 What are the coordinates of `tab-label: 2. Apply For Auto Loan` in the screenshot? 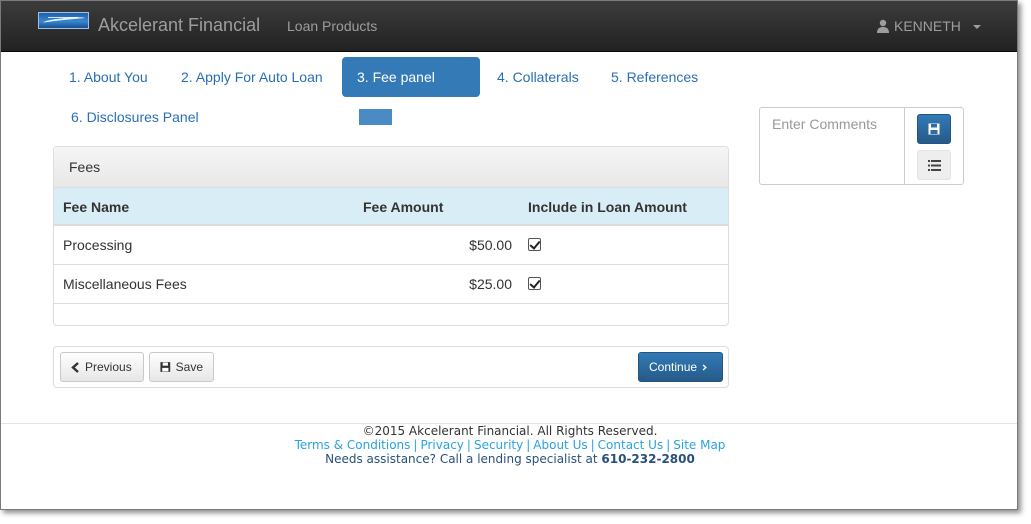 It's located at (252, 77).